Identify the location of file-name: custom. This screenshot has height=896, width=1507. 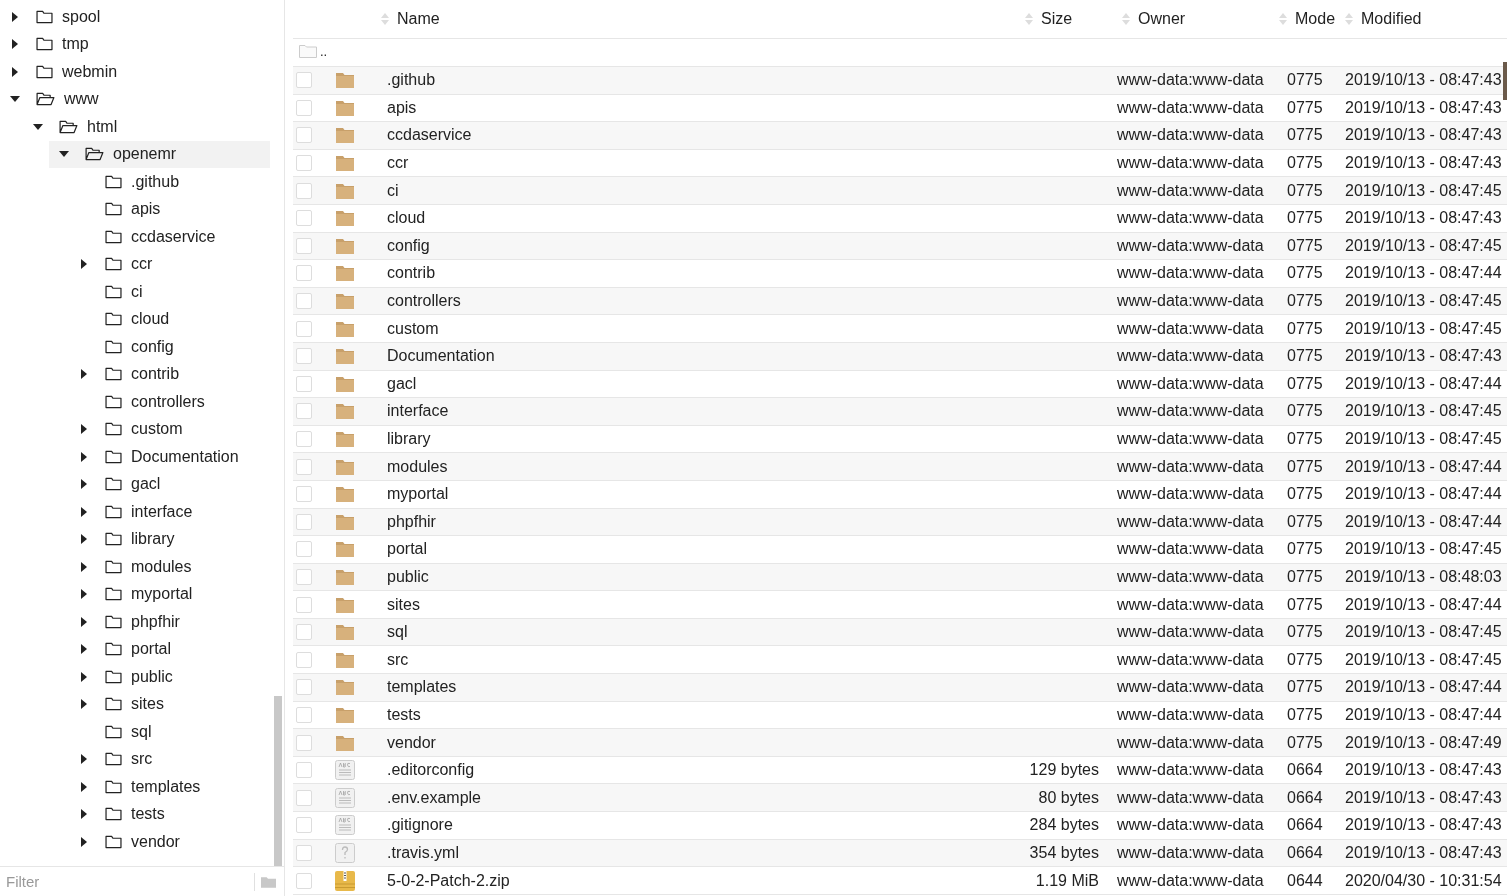
(697, 328).